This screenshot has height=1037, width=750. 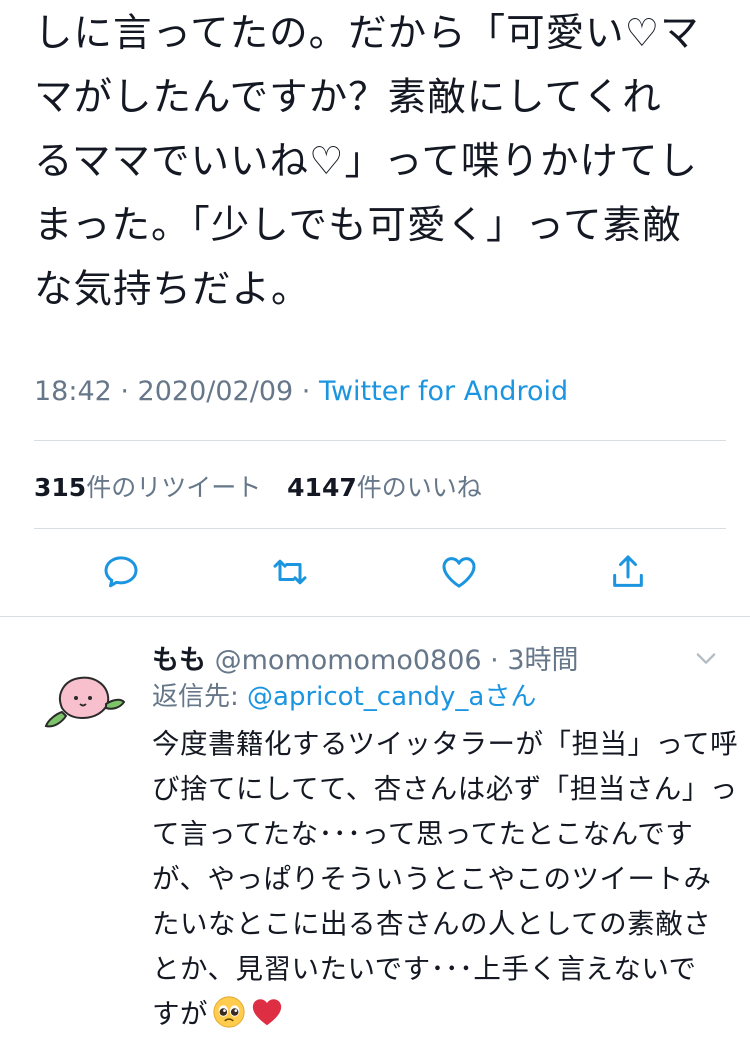 I want to click on tweet-text-line: な気持ちだよ。, so click(x=172, y=289).